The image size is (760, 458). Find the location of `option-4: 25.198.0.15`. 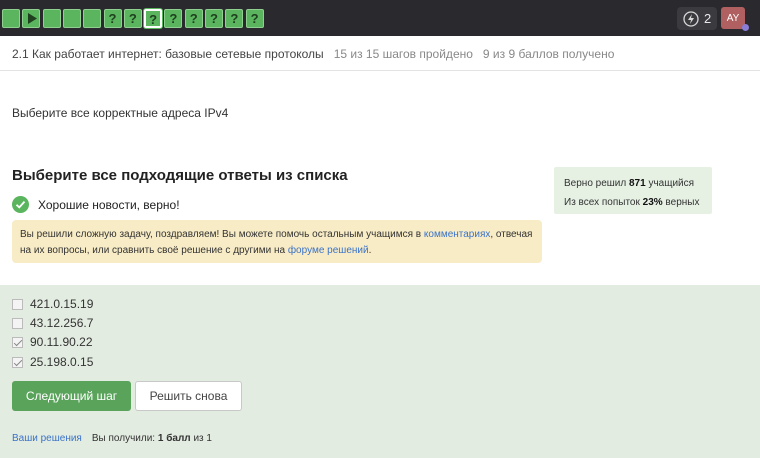

option-4: 25.198.0.15 is located at coordinates (52, 362).